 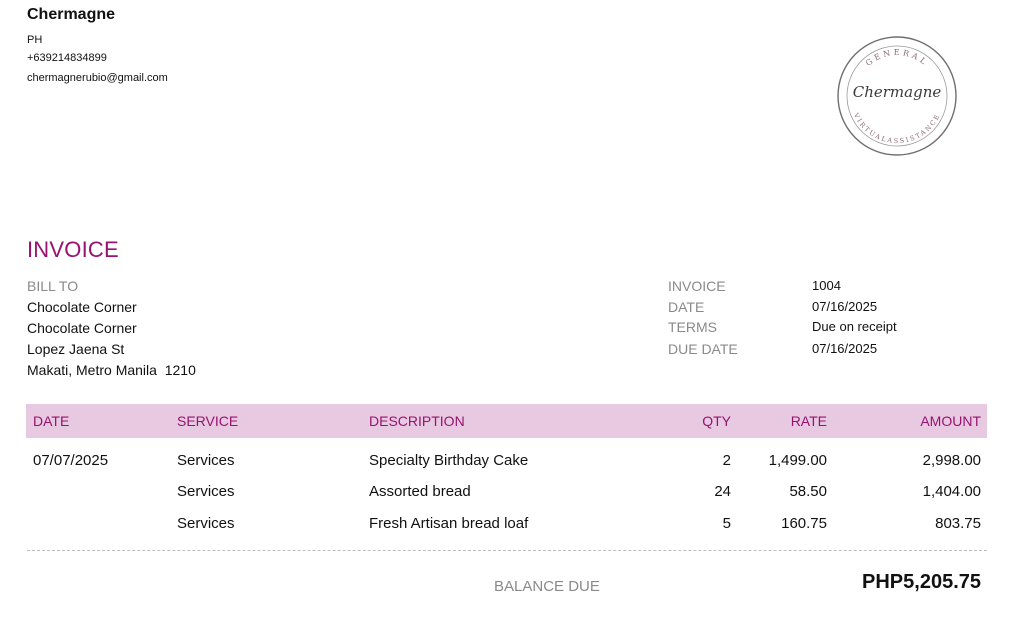 I want to click on company-logo: GENERAL VIRTUALASSISTANCE Chermagne, so click(x=897, y=96).